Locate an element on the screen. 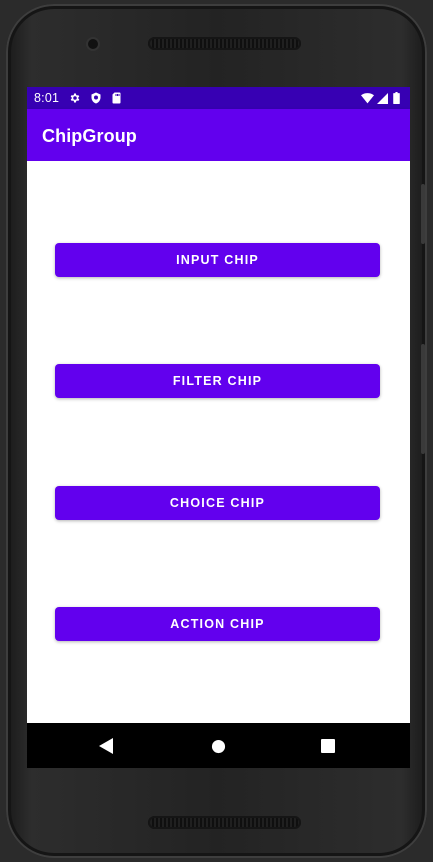 This screenshot has width=433, height=862. input-chip-button: INPUT CHIP is located at coordinates (217, 260).